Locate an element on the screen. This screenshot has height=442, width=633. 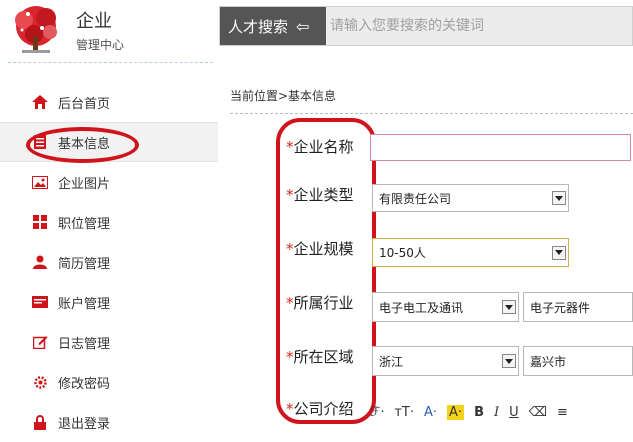
tree-logo-icon is located at coordinates (36, 29).